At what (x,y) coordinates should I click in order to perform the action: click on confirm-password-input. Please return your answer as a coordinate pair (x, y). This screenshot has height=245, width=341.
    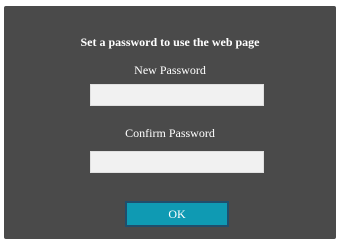
    Looking at the image, I should click on (177, 162).